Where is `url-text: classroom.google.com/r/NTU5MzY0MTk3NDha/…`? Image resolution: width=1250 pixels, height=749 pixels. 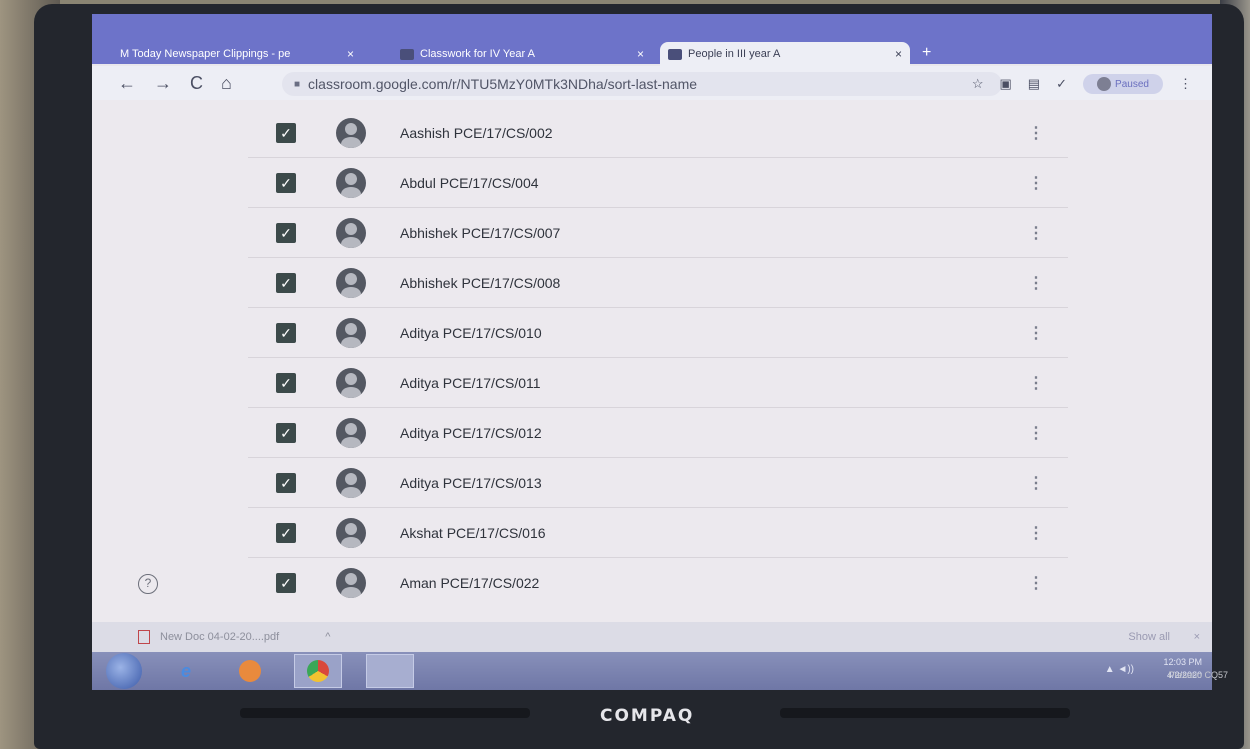 url-text: classroom.google.com/r/NTU5MzY0MTk3NDha/… is located at coordinates (503, 84).